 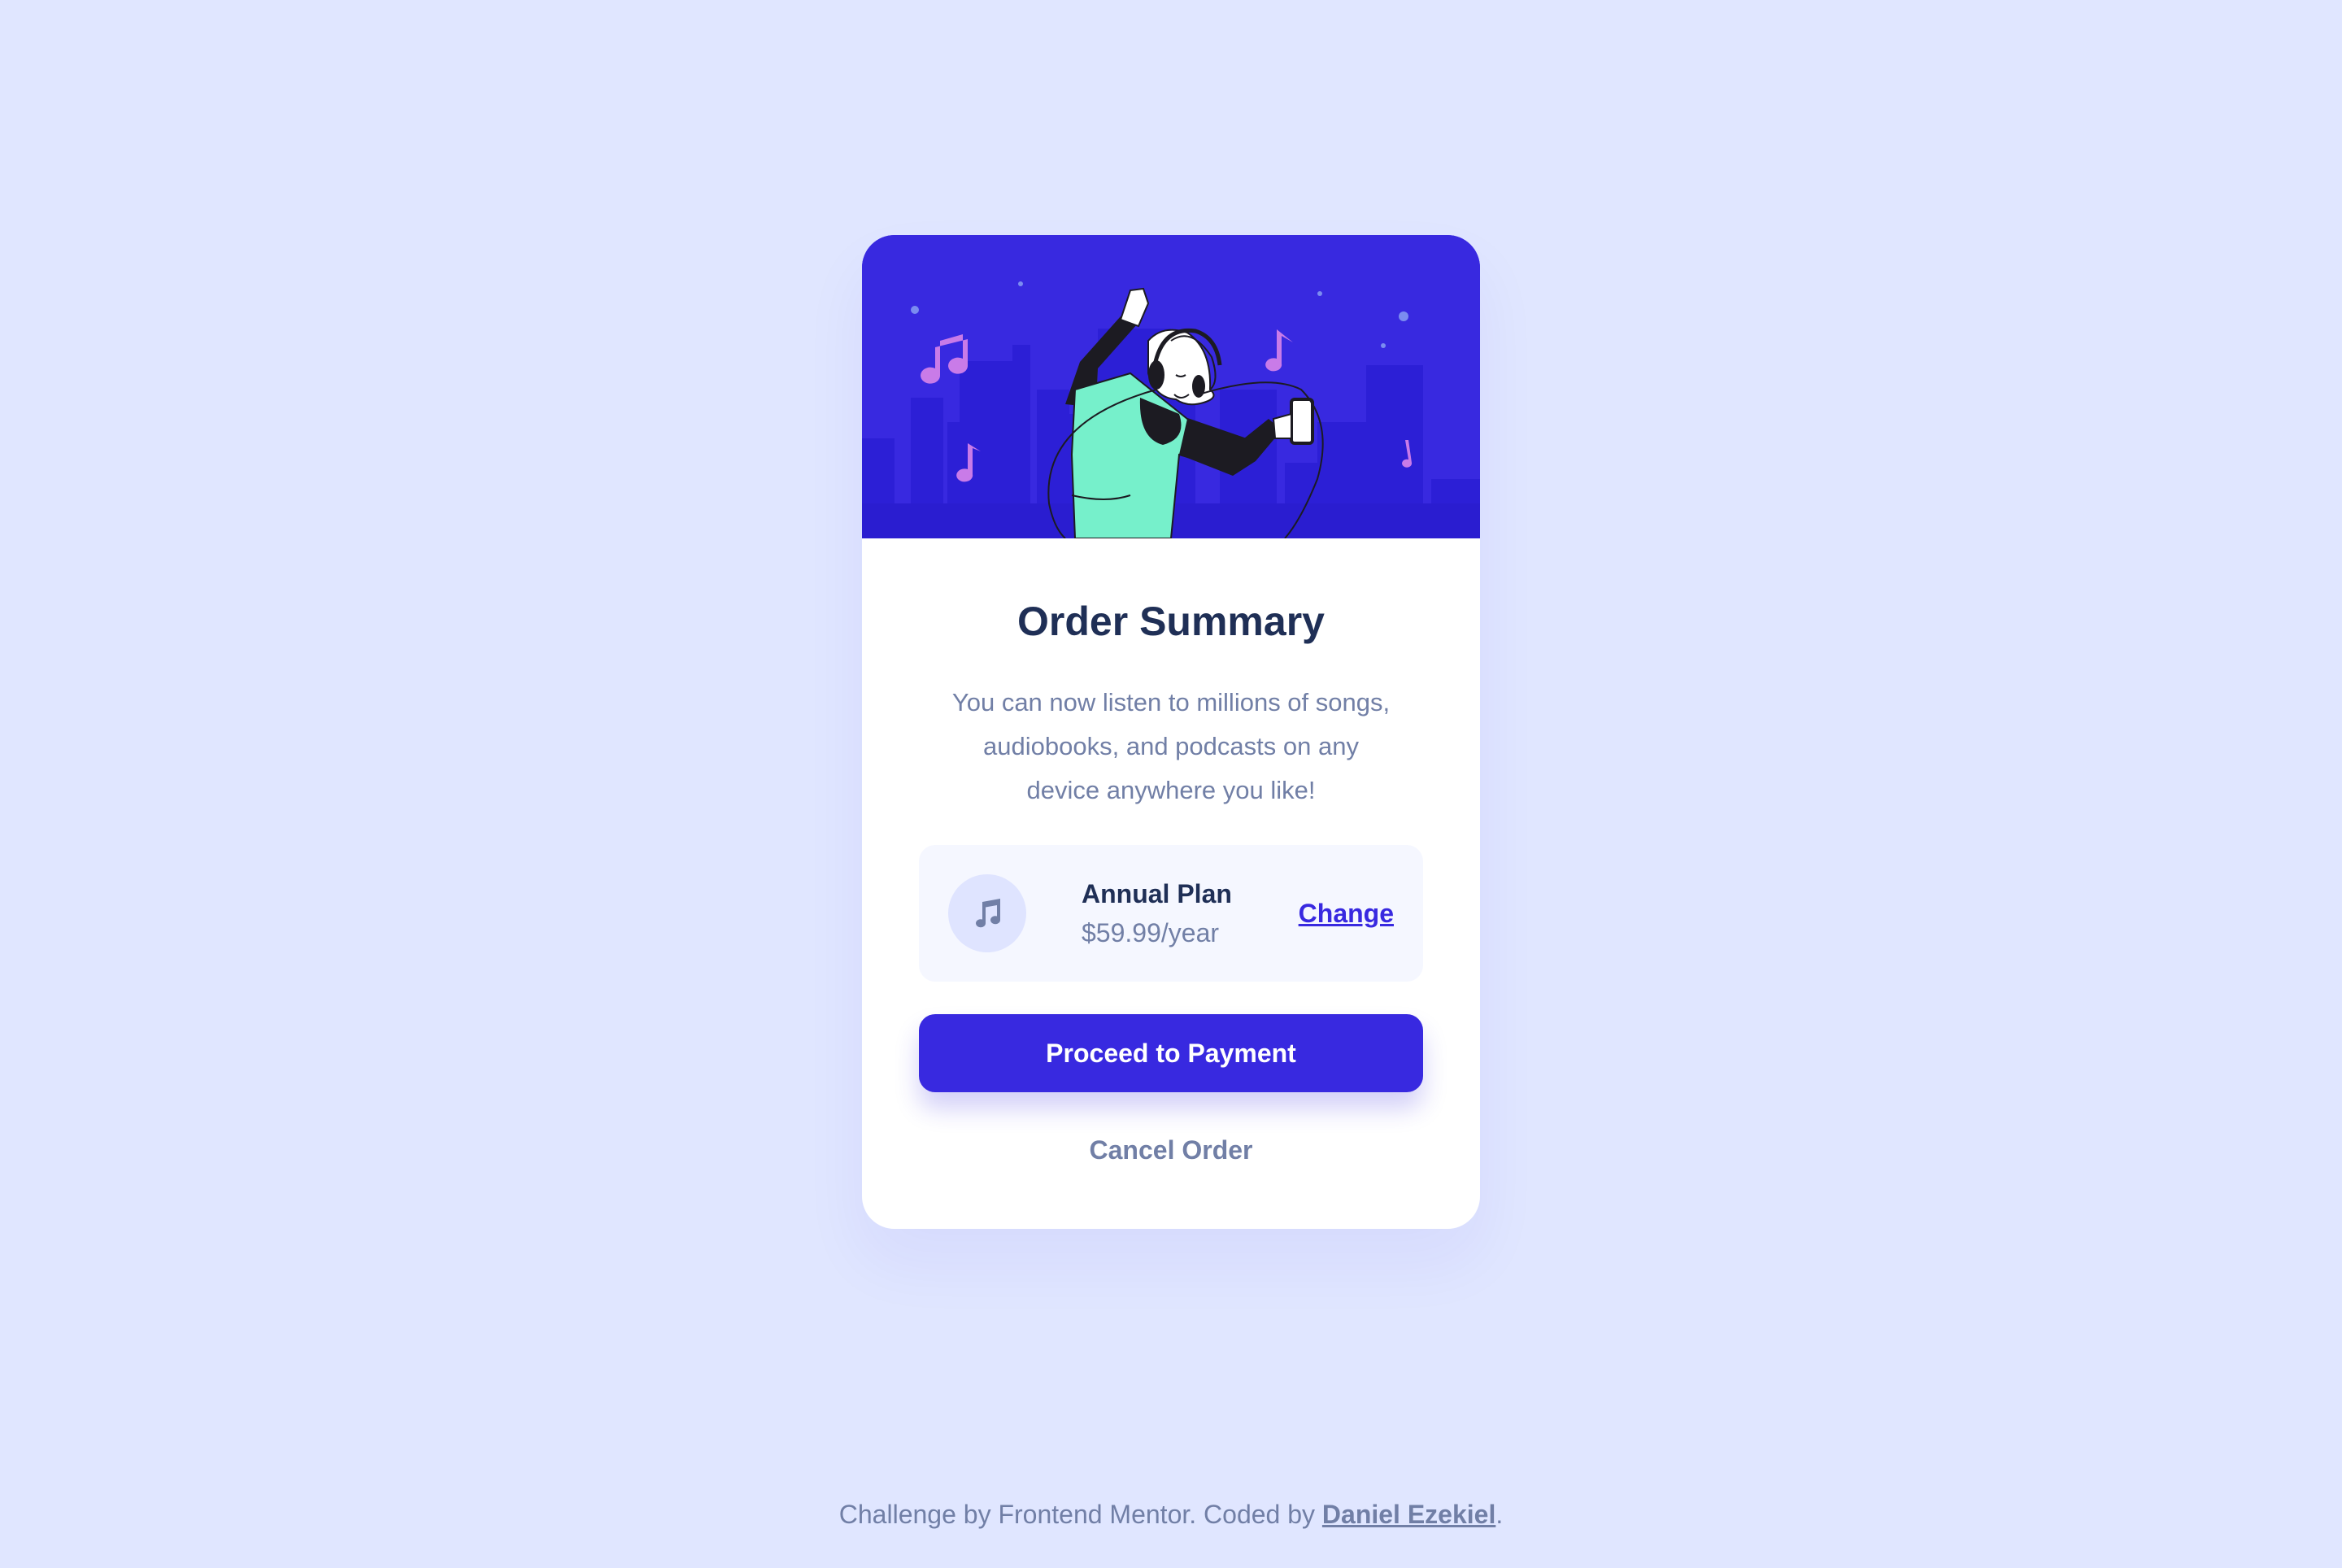 What do you see at coordinates (1499, 1514) in the screenshot?
I see `attribution-suffix: .` at bounding box center [1499, 1514].